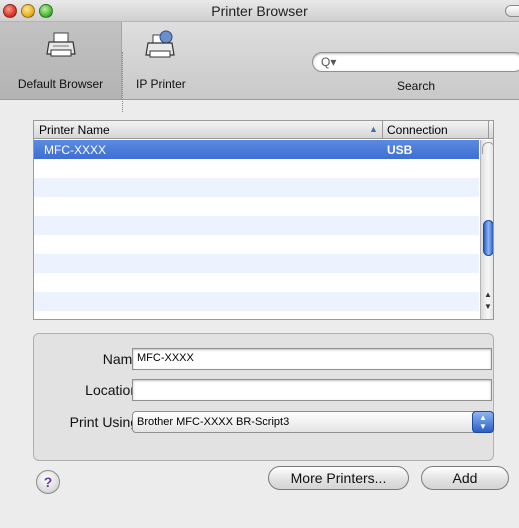 This screenshot has height=528, width=519. Describe the element at coordinates (465, 478) in the screenshot. I see `add-button: Add` at that location.